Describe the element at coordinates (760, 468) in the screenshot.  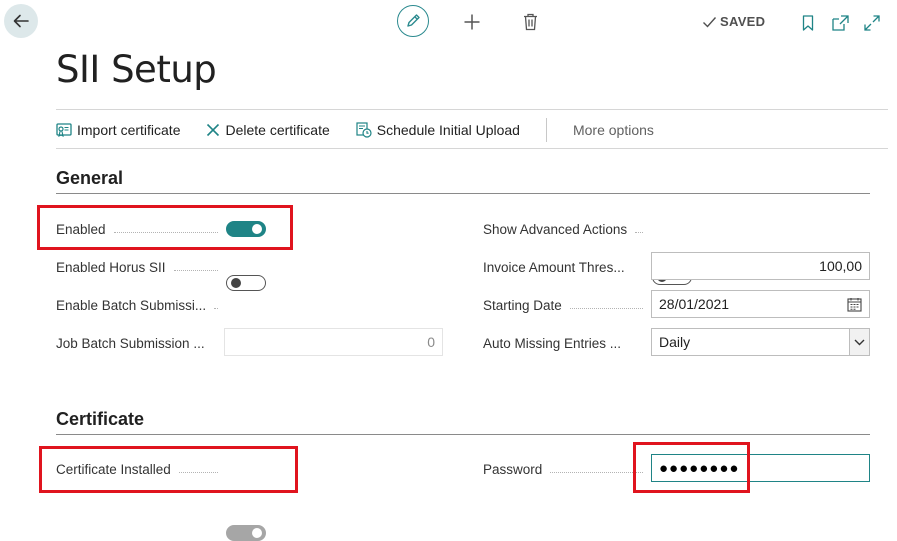
I see `password-field: ●●●●●●●●` at that location.